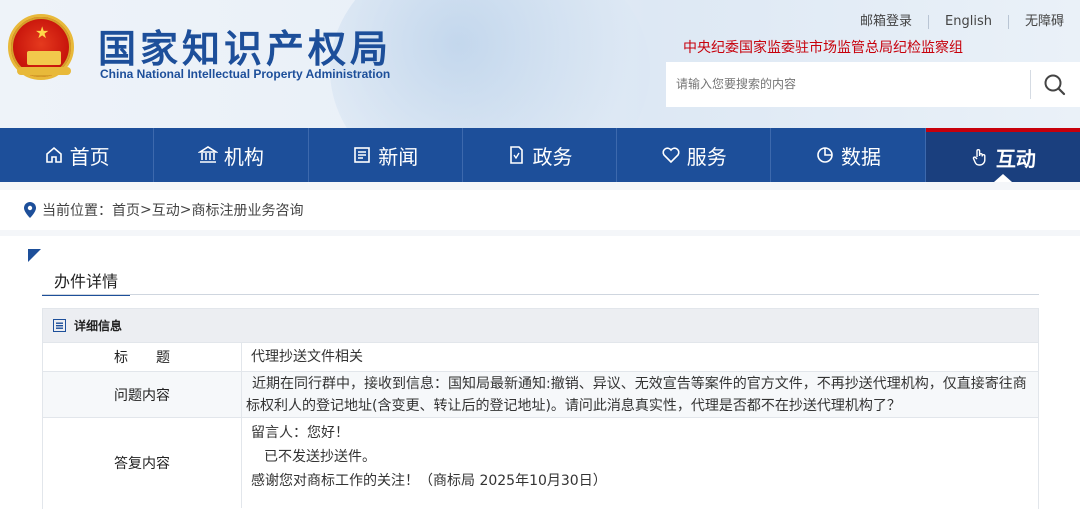 This screenshot has width=1080, height=509. Describe the element at coordinates (540, 357) in the screenshot. I see `table-row-title: 标 题 代理抄送文件相关` at that location.